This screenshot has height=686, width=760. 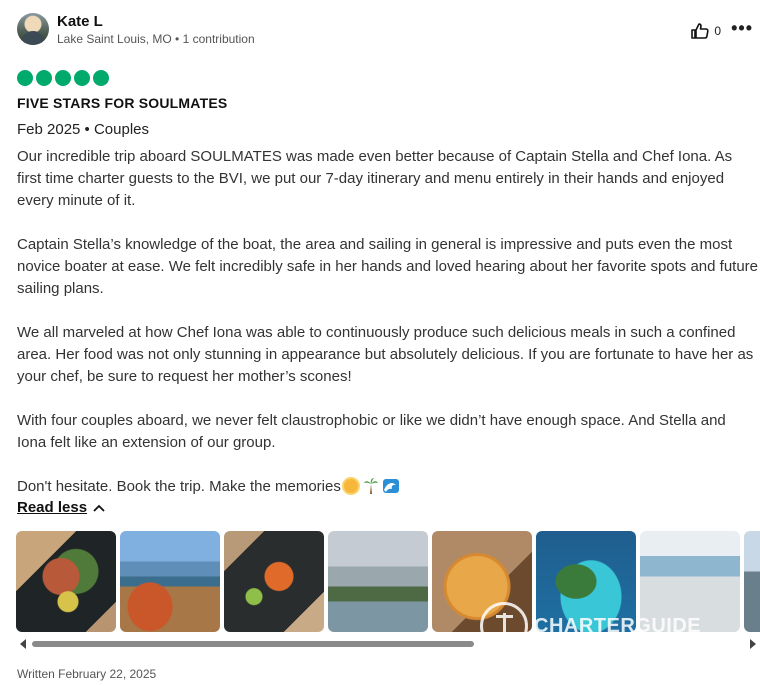 I want to click on scrollbar-thumb, so click(x=253, y=644).